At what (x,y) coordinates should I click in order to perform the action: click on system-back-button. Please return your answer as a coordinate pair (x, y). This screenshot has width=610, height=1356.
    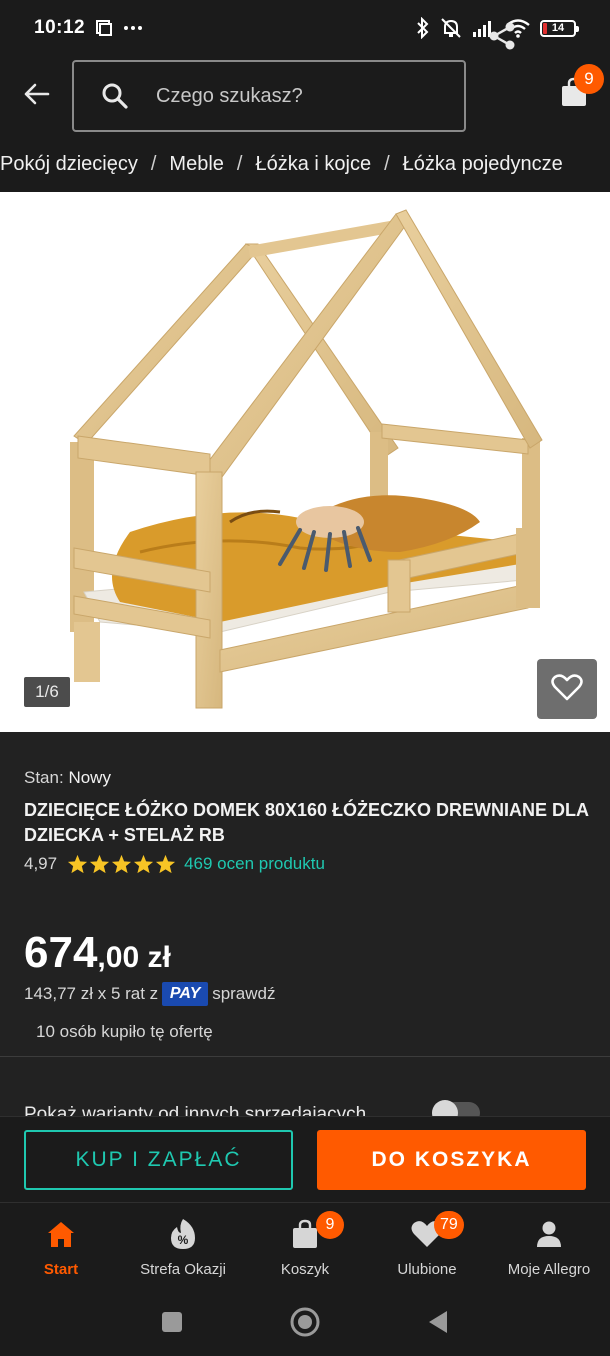
    Looking at the image, I should click on (438, 1324).